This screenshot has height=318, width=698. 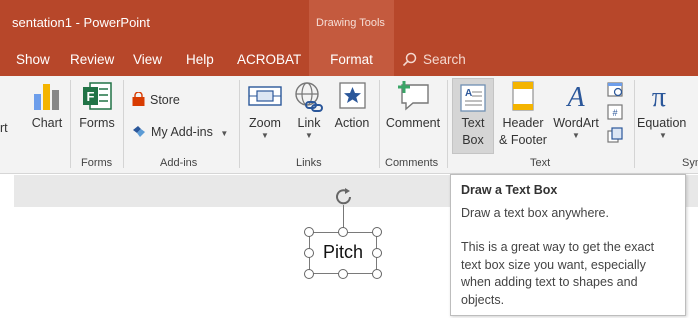 What do you see at coordinates (352, 95) in the screenshot?
I see `action-star-icon` at bounding box center [352, 95].